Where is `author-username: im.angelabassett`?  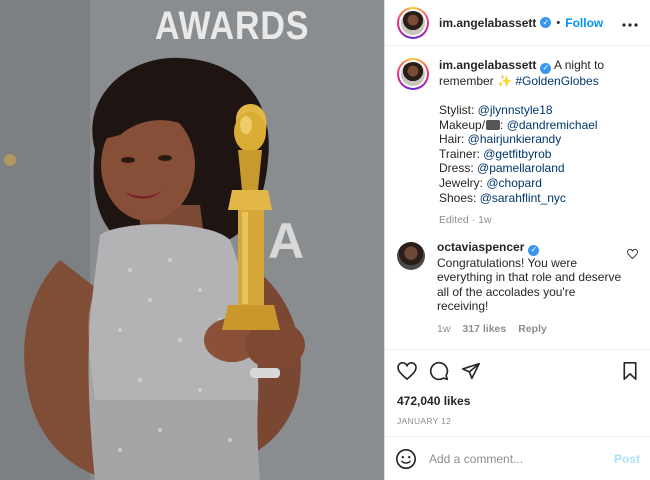 author-username: im.angelabassett is located at coordinates (487, 23).